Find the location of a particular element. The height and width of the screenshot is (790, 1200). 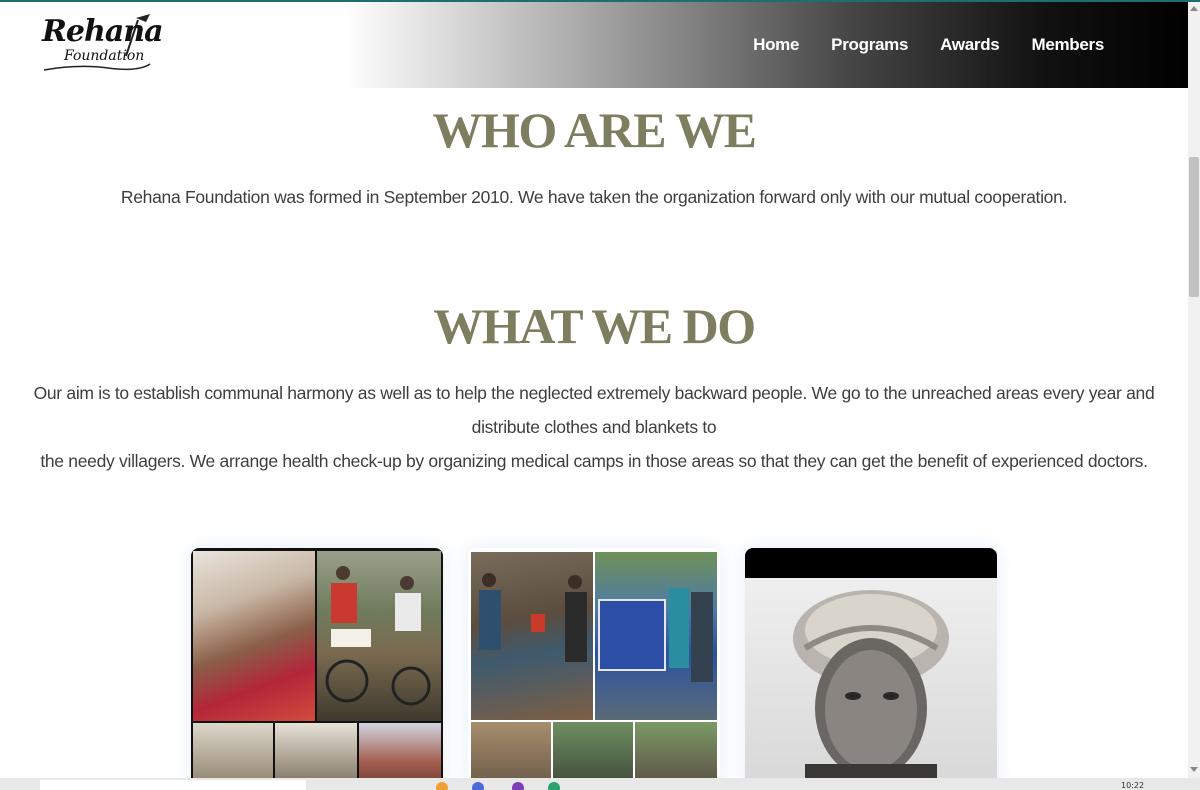

nav-members: Members is located at coordinates (1067, 45).